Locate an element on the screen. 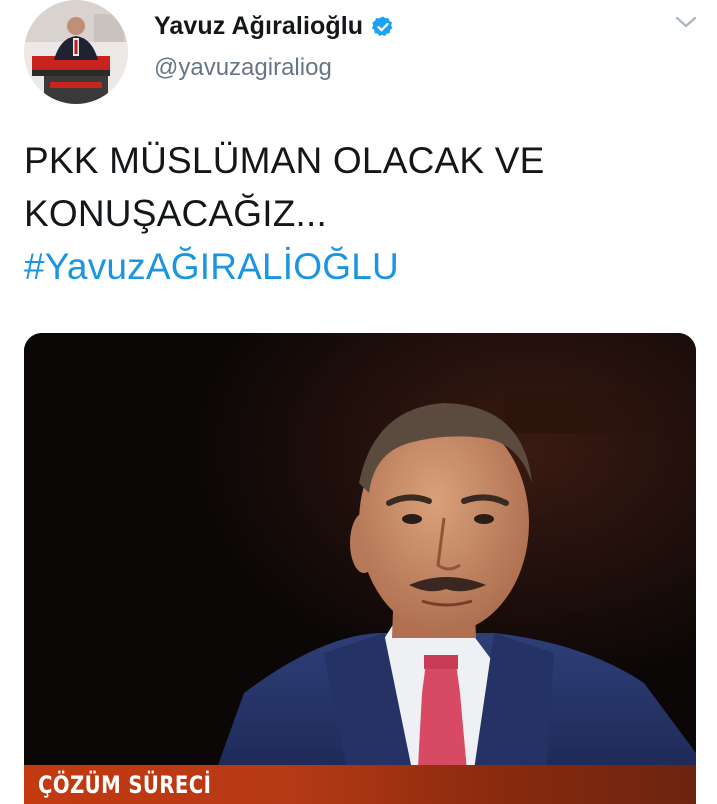 Image resolution: width=717 pixels, height=804 pixels. author-name-row: Yavuz Ağıralioğlu is located at coordinates (274, 26).